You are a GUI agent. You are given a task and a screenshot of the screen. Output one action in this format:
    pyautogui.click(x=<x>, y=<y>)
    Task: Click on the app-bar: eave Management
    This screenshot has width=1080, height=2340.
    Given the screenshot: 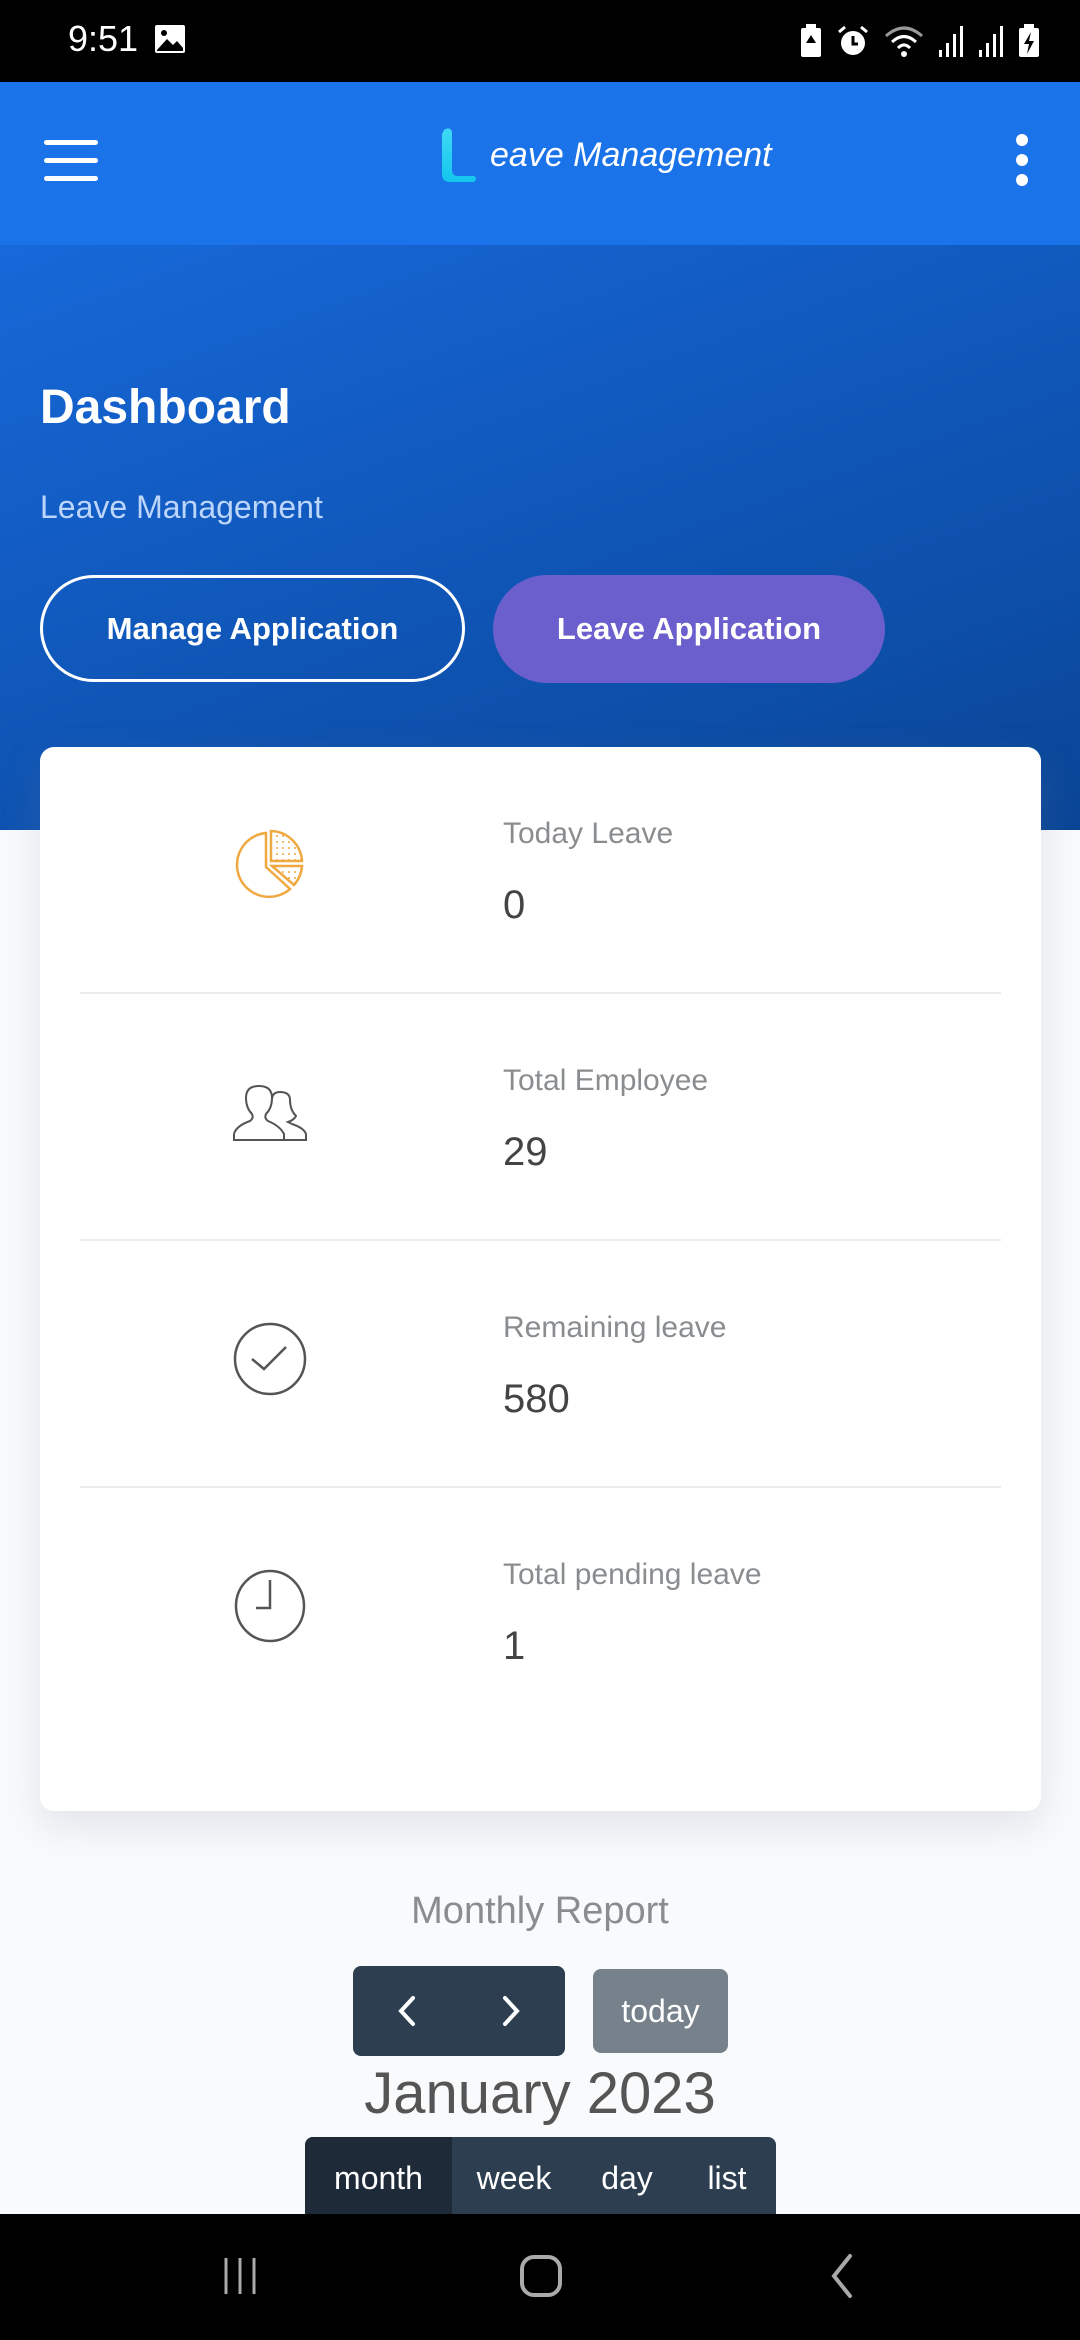 What is the action you would take?
    pyautogui.click(x=540, y=163)
    